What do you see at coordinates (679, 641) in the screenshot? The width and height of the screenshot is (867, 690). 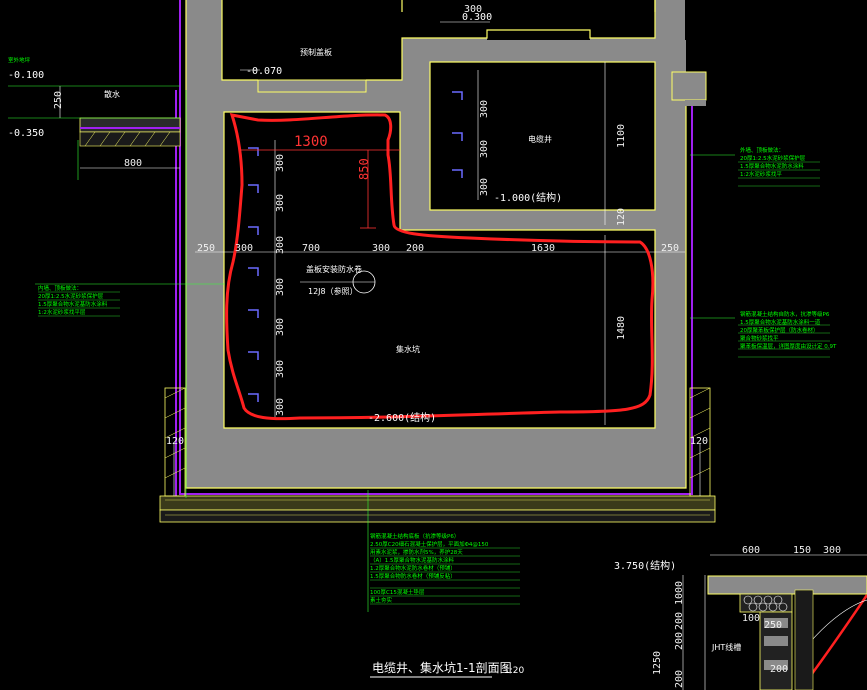 I see `dim-detail-side-2: 200` at bounding box center [679, 641].